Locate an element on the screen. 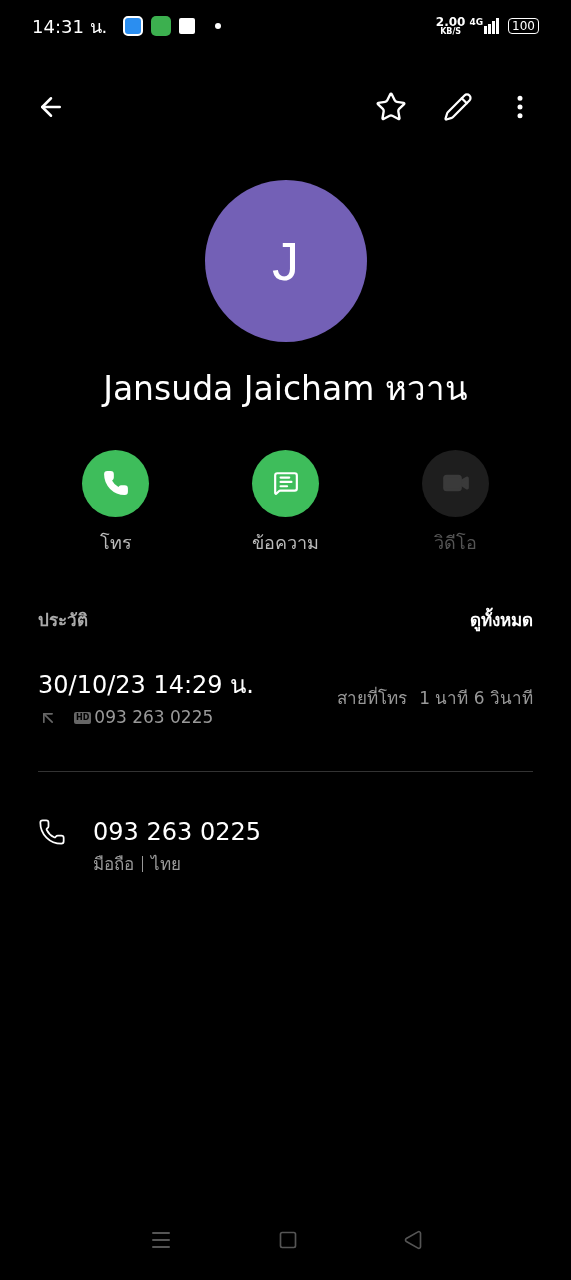 The width and height of the screenshot is (571, 1280). avatar: J is located at coordinates (285, 261).